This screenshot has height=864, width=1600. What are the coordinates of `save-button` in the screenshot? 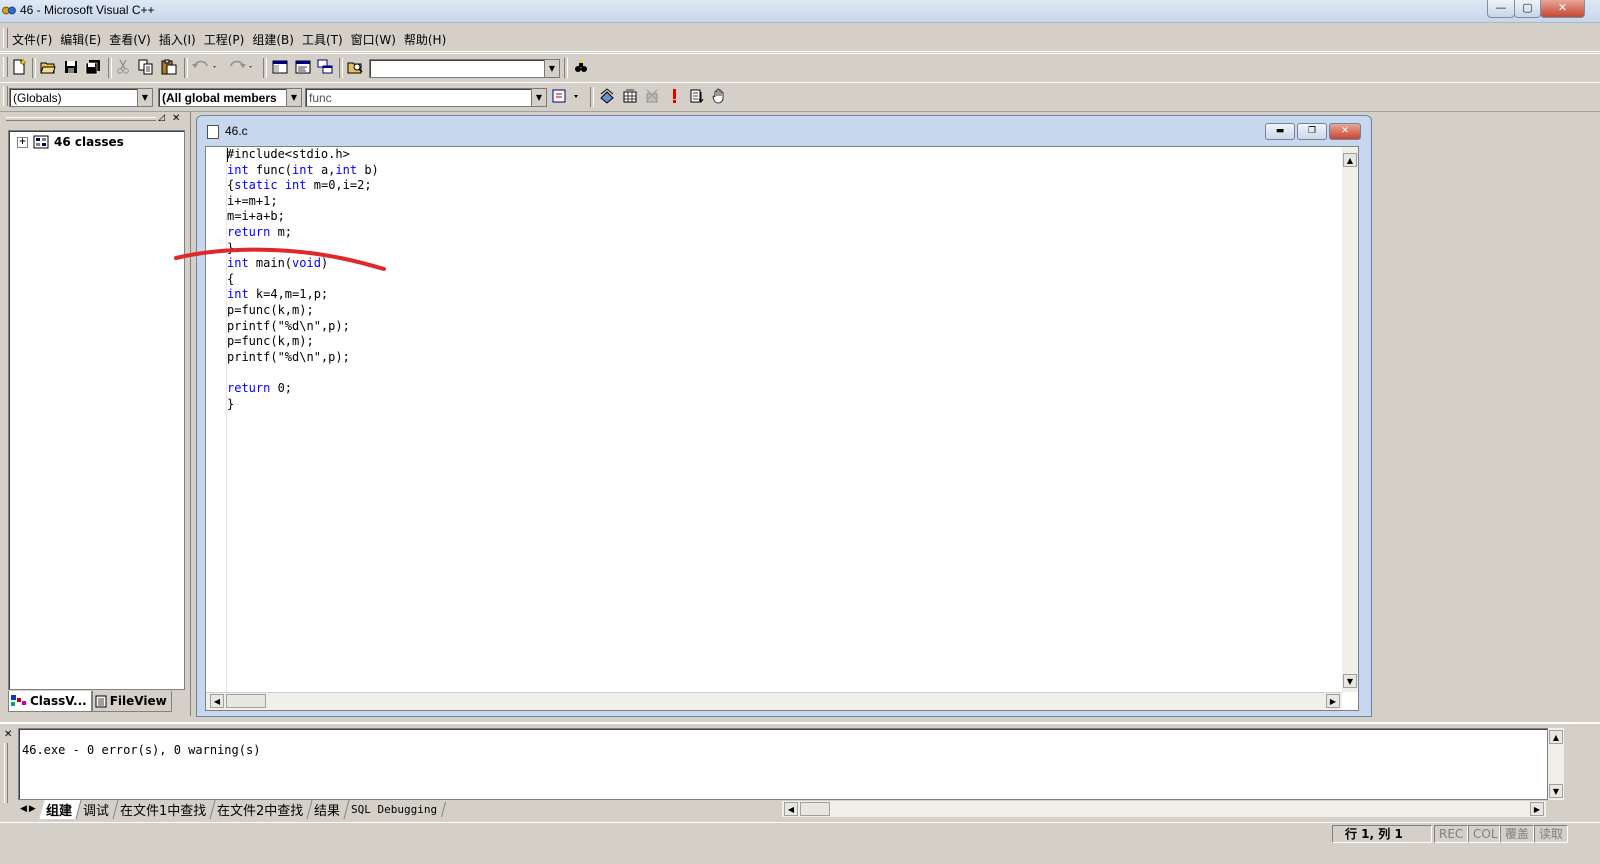 It's located at (71, 67).